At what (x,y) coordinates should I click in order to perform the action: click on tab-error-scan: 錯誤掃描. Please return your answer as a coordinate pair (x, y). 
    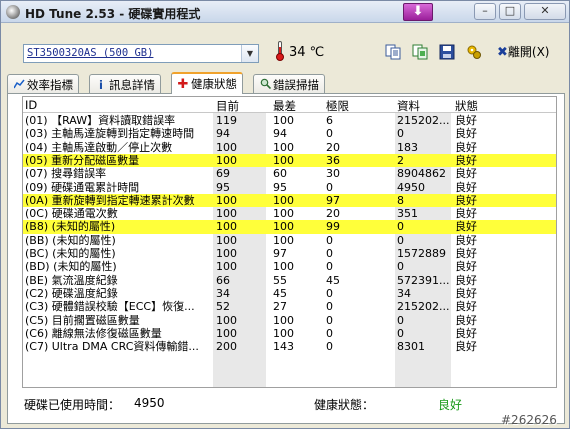
    Looking at the image, I should click on (289, 83).